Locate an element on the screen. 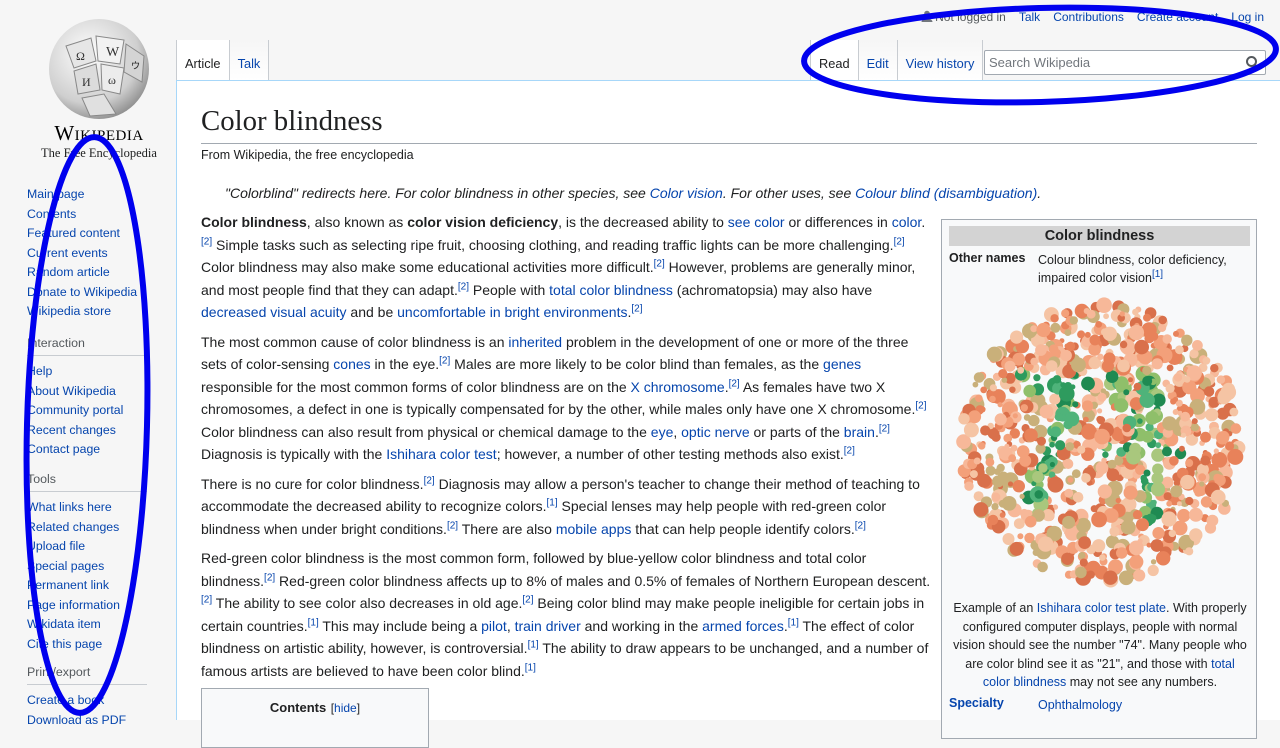 The image size is (1280, 748). article-link: train driver is located at coordinates (548, 626).